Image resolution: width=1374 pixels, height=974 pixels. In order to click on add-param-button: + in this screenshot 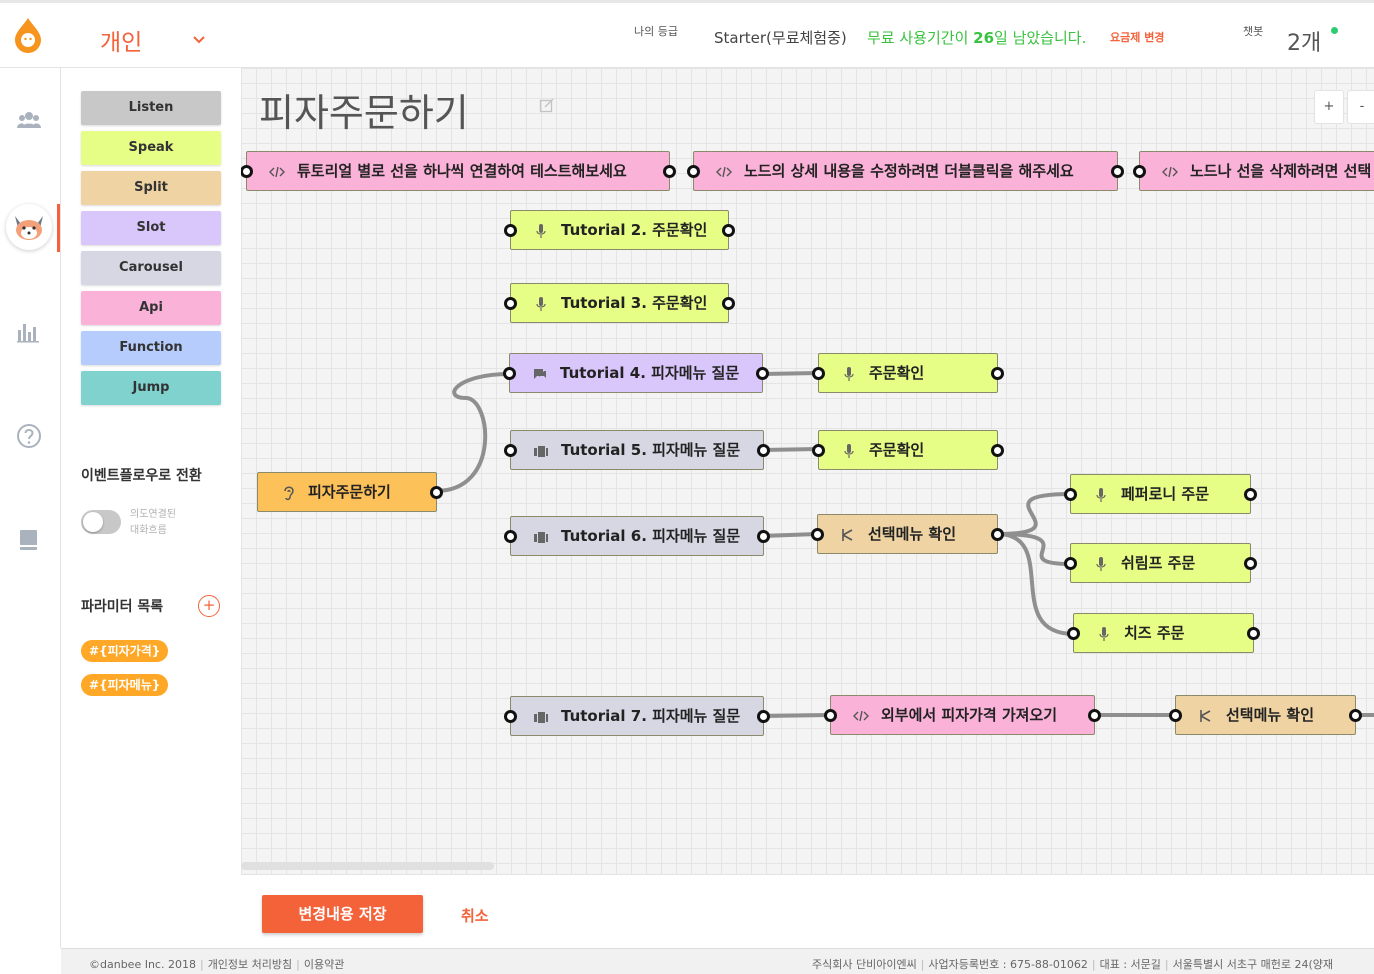, I will do `click(209, 606)`.